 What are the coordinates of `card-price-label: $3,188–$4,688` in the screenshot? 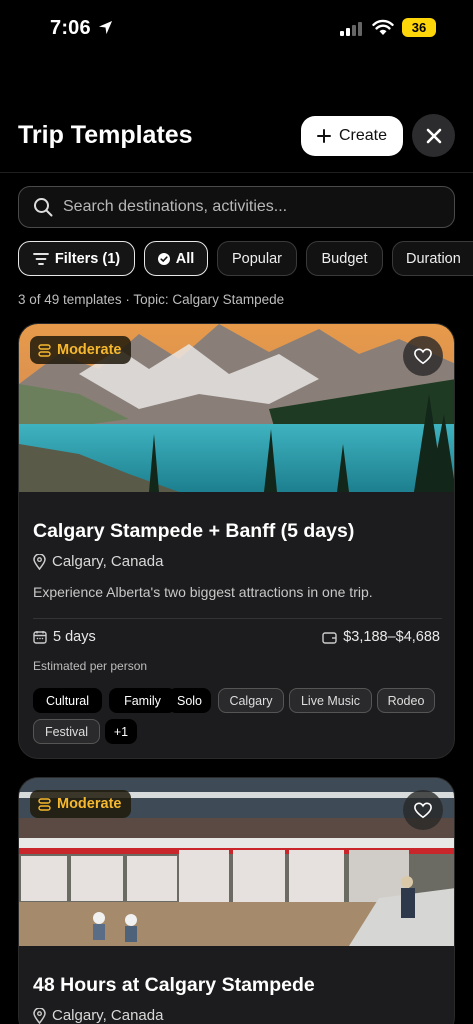 It's located at (391, 637).